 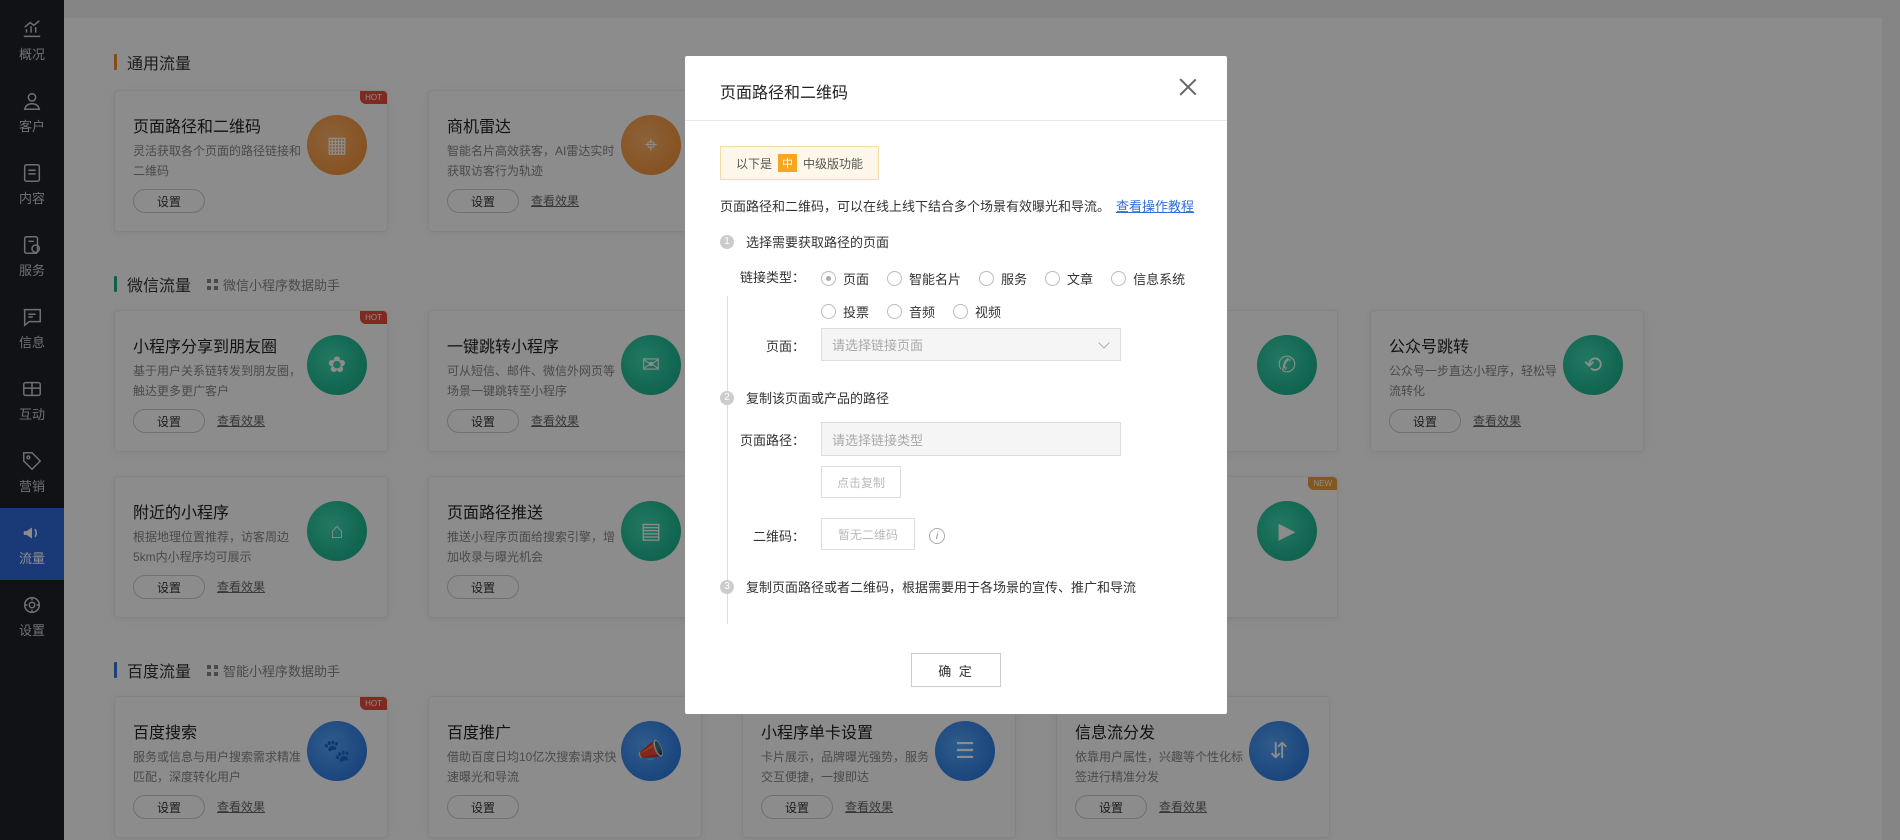 I want to click on tutorial-link: 查看操作教程, so click(x=1155, y=206).